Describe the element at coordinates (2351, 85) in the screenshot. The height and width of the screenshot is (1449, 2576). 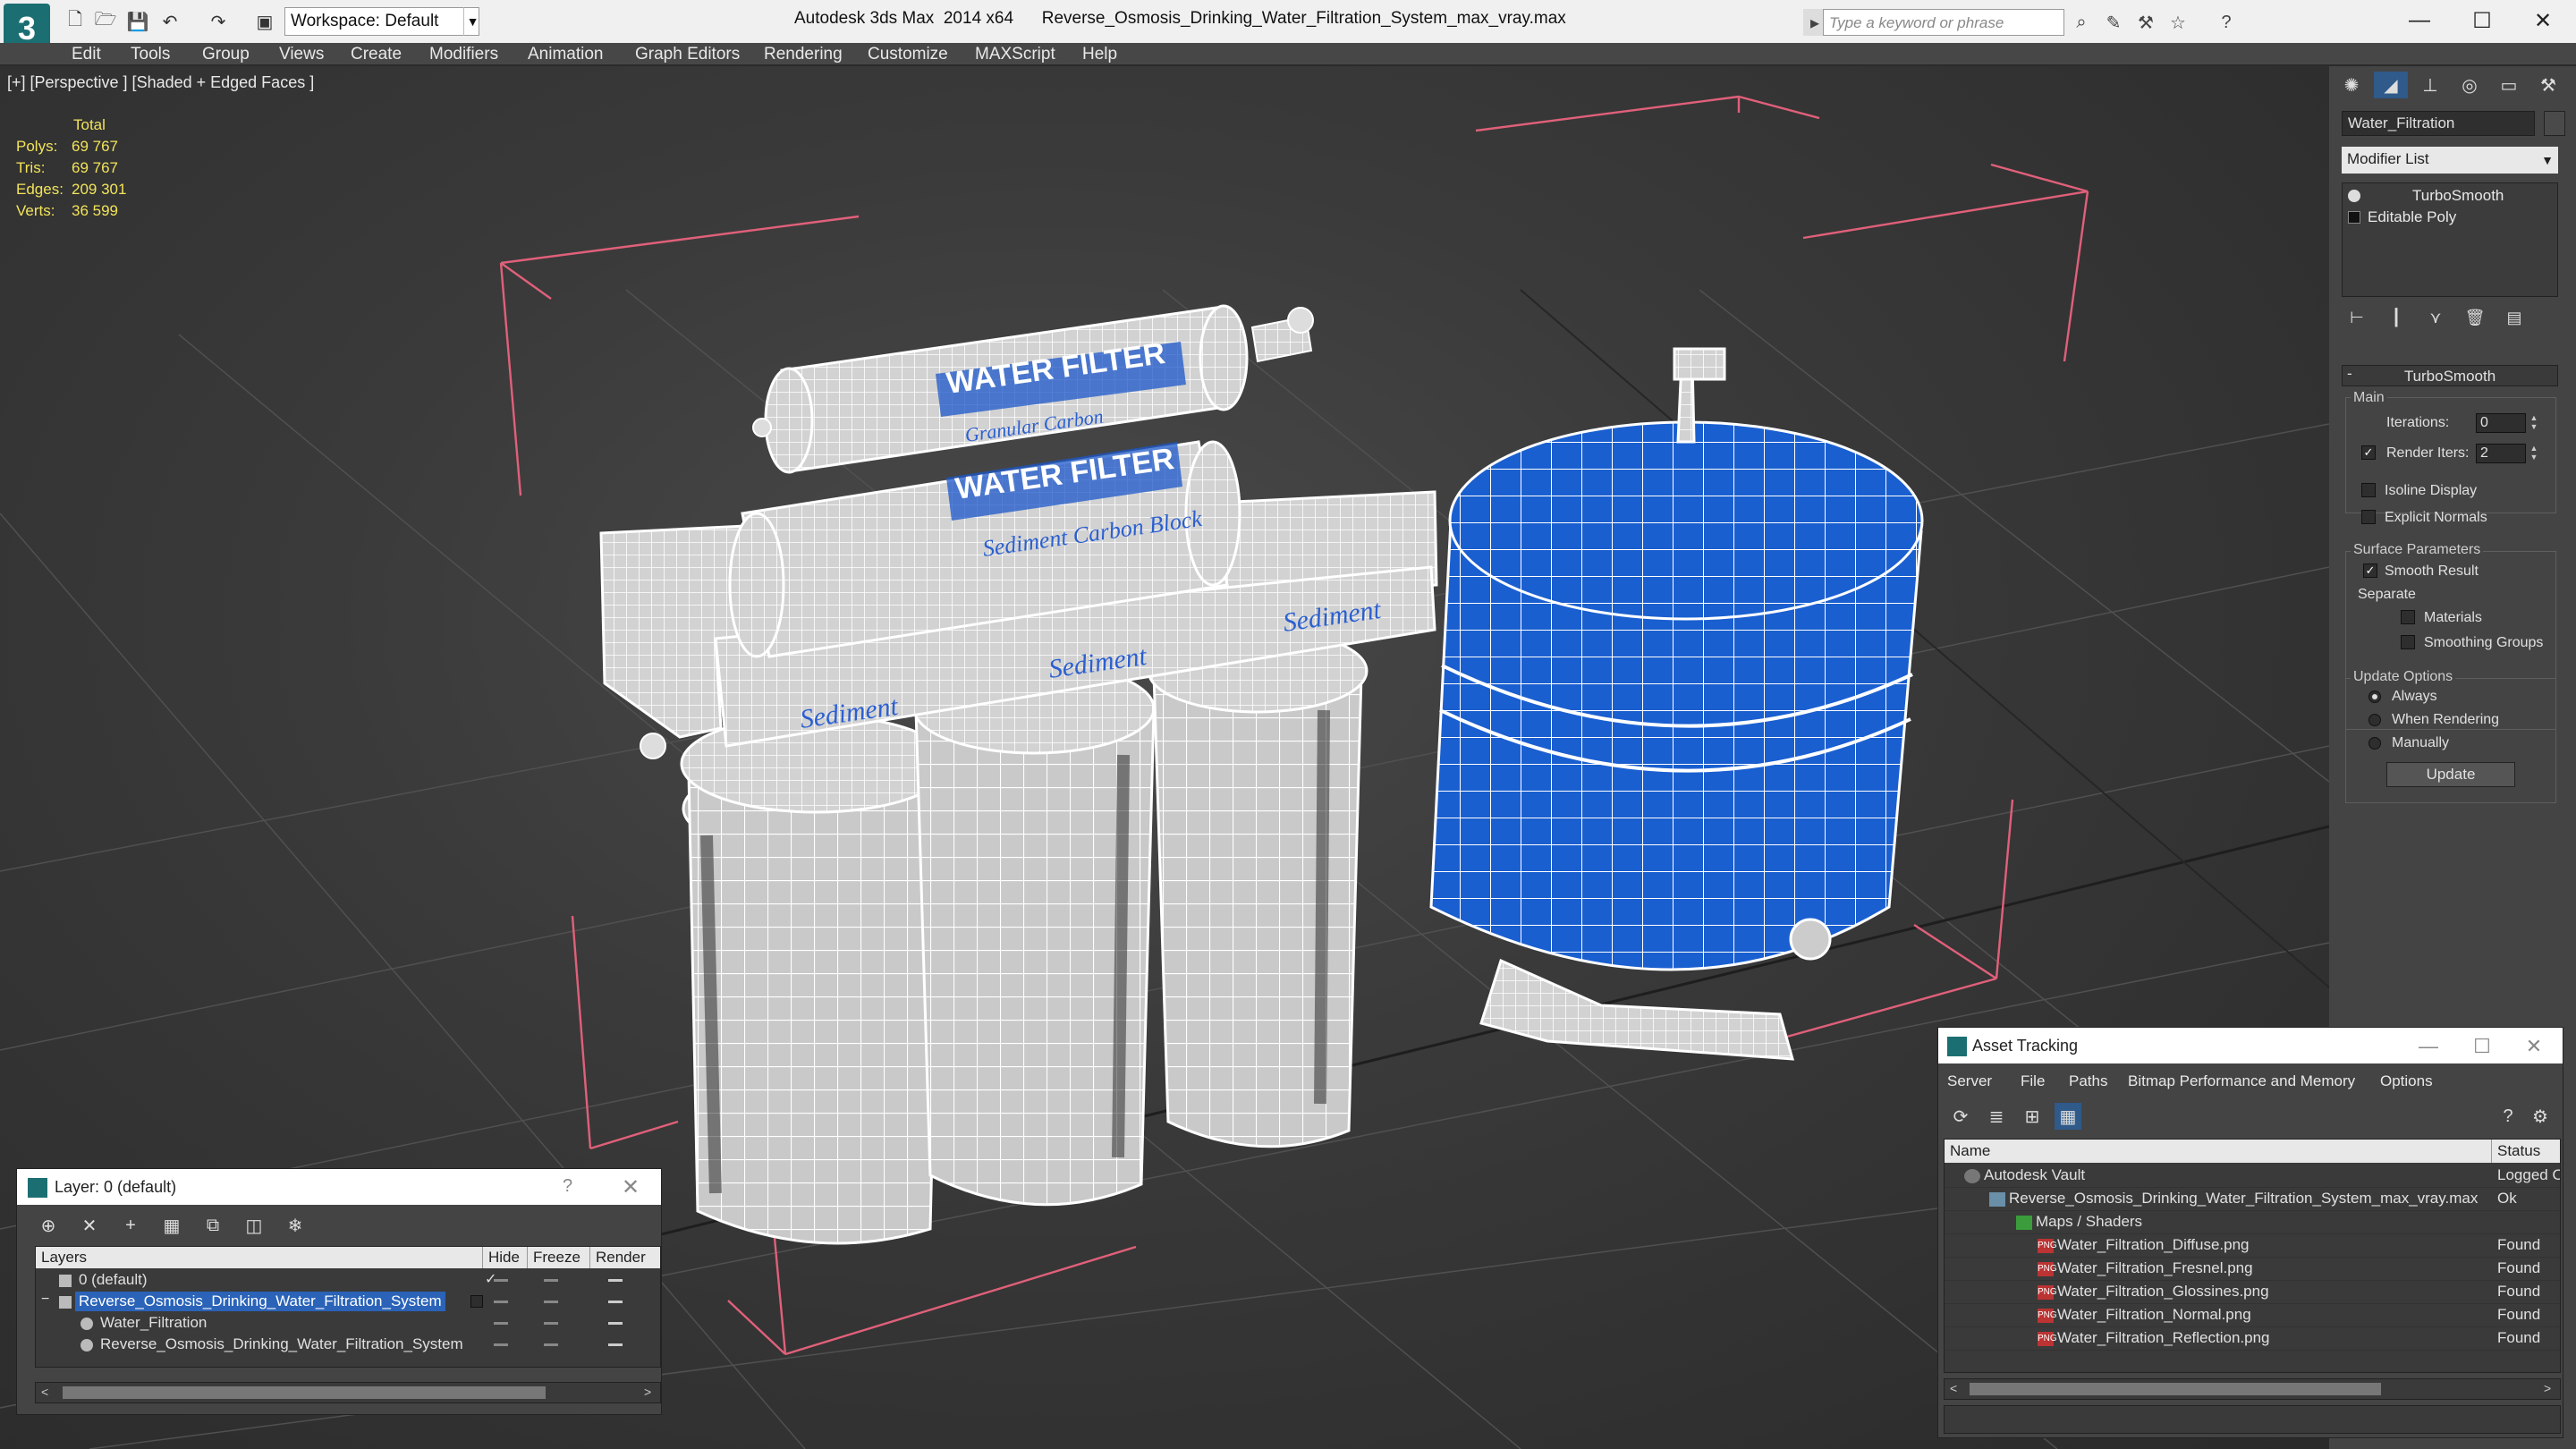
I see `create-tab-icon: ✺` at that location.